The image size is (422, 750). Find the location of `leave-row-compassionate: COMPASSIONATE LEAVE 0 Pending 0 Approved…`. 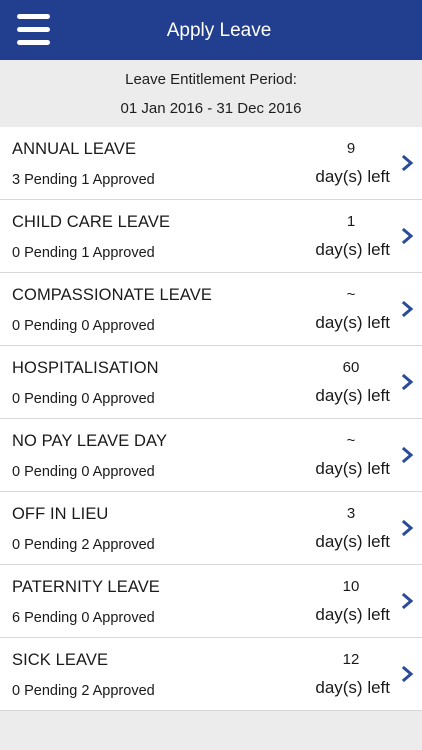

leave-row-compassionate: COMPASSIONATE LEAVE 0 Pending 0 Approved… is located at coordinates (211, 309).